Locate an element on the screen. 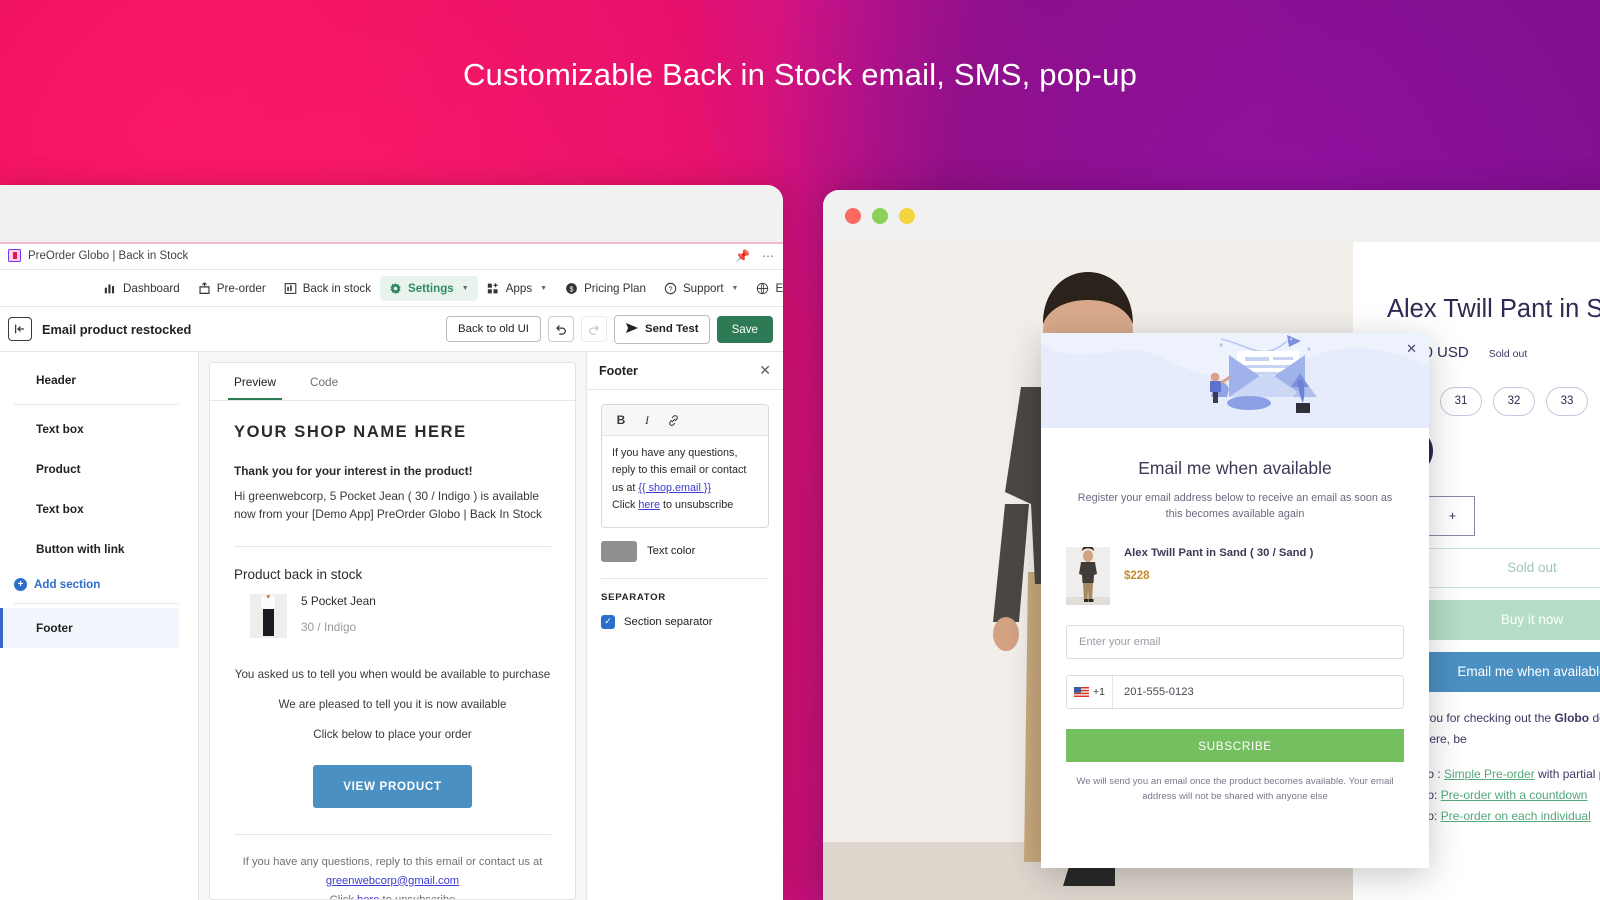 The width and height of the screenshot is (1600, 900). section-separator-checkbox-row: ✓ Section separator is located at coordinates (685, 621).